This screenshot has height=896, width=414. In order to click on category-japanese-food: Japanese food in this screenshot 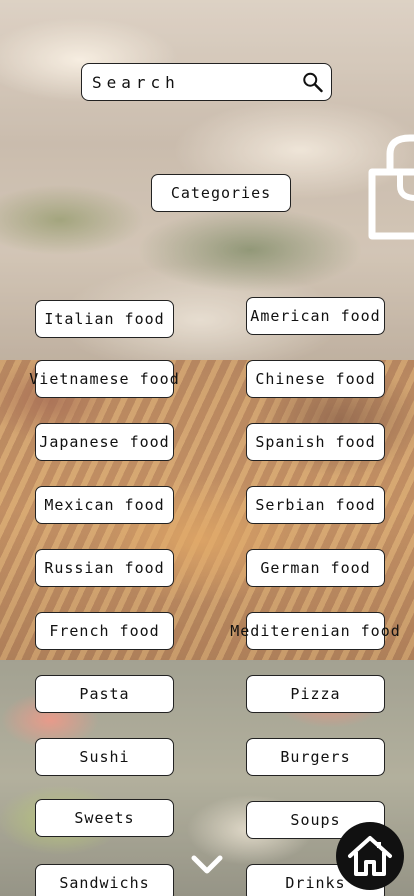, I will do `click(104, 442)`.